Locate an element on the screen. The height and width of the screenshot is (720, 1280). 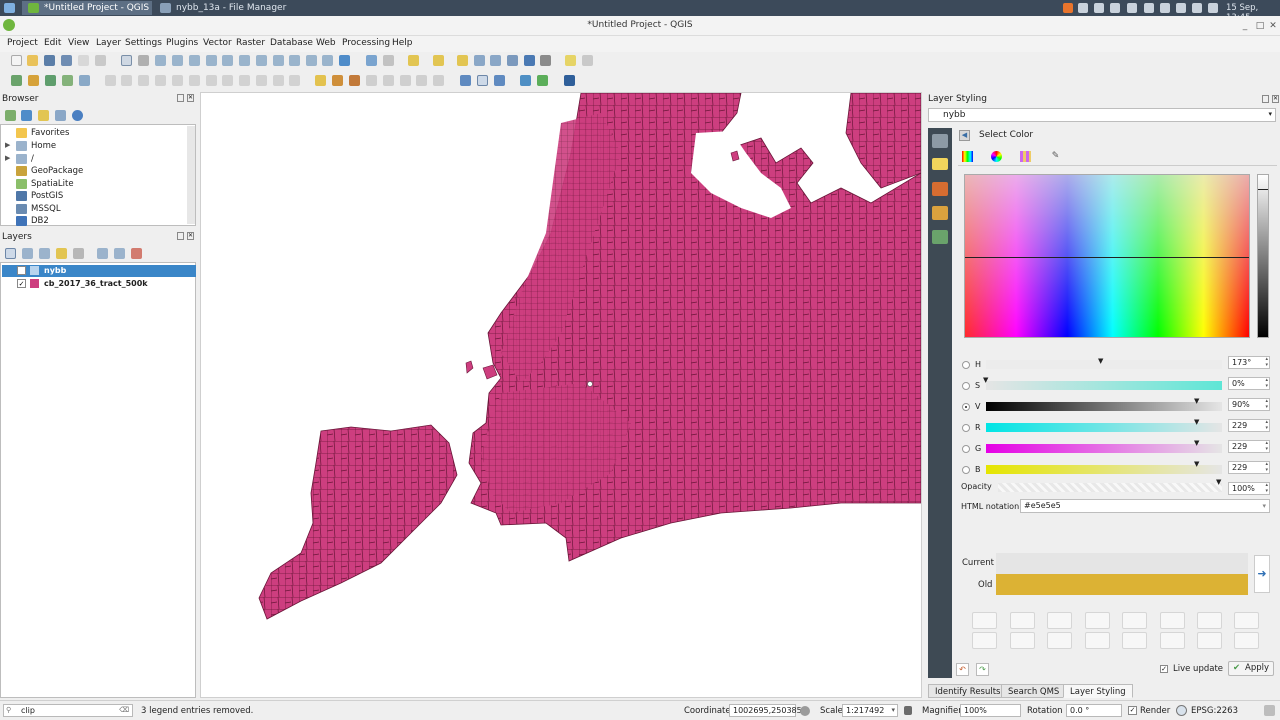
new-layer-icon is located at coordinates (33, 80).